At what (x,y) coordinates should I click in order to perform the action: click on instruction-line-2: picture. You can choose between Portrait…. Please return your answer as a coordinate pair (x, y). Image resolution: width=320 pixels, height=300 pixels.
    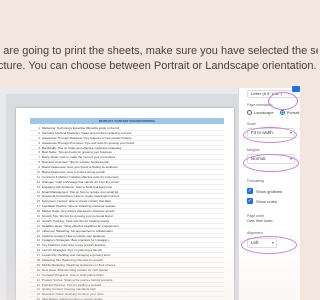
    Looking at the image, I should click on (158, 66).